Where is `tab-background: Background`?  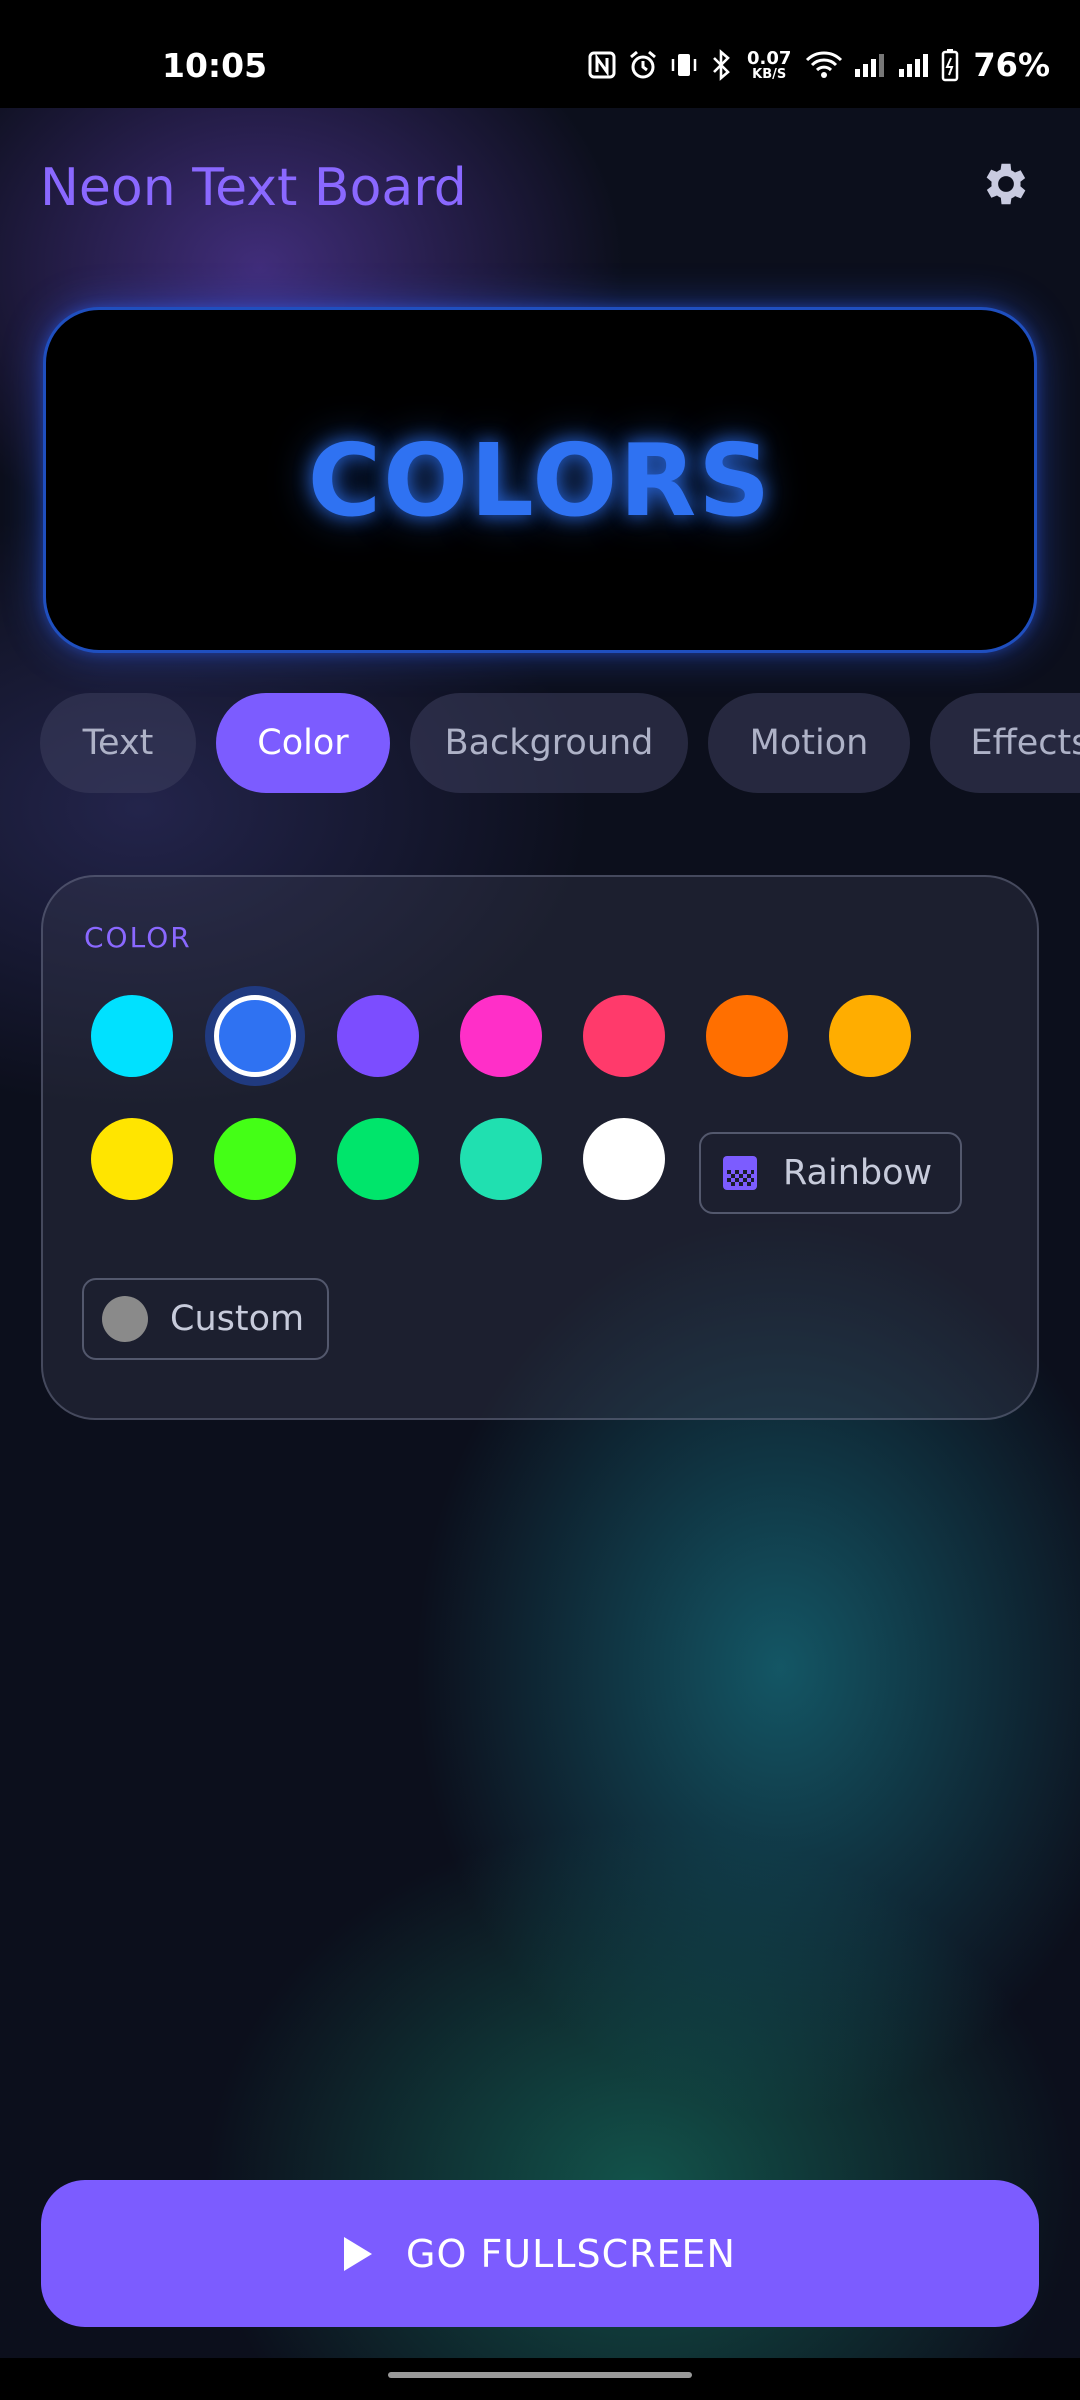
tab-background: Background is located at coordinates (549, 743).